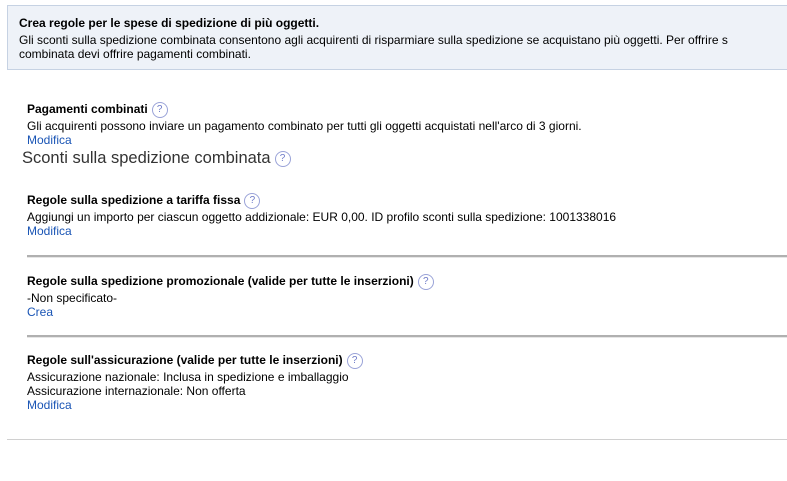 This screenshot has width=787, height=481. I want to click on promotional-create-link: Crea, so click(230, 312).